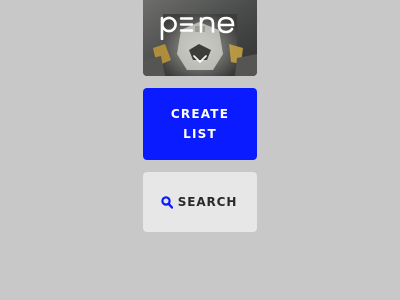 Image resolution: width=400 pixels, height=300 pixels. What do you see at coordinates (207, 202) in the screenshot?
I see `search-label: SEARCH` at bounding box center [207, 202].